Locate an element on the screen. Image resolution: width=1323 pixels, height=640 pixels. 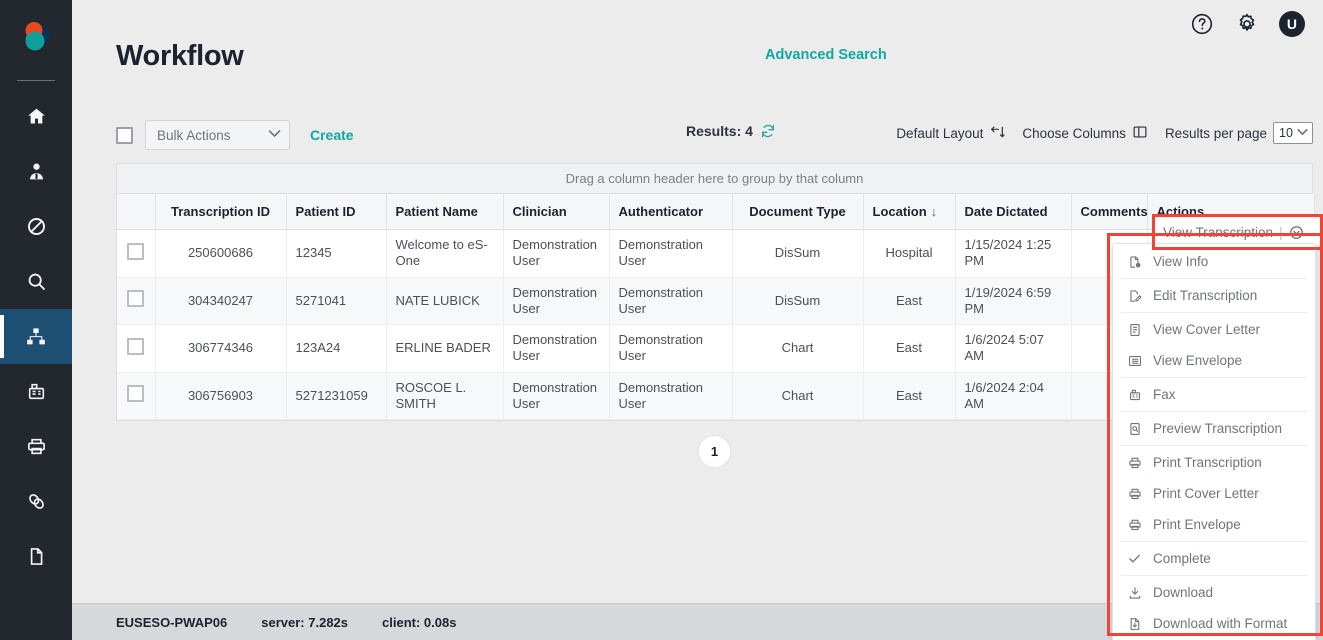
column-header-location: Location ↓ is located at coordinates (909, 212).